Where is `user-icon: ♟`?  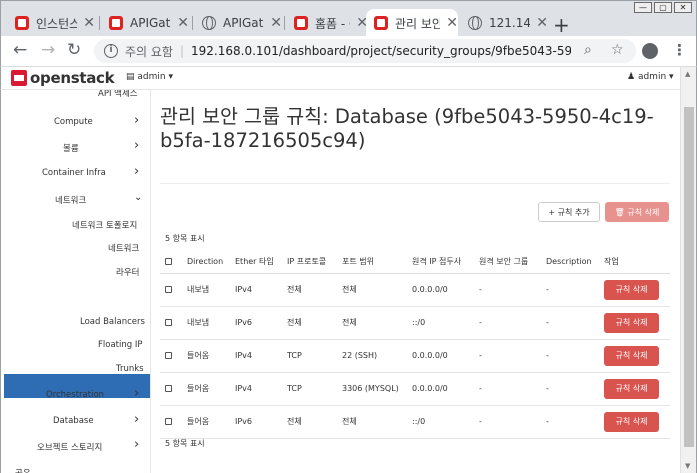 user-icon: ♟ is located at coordinates (631, 77).